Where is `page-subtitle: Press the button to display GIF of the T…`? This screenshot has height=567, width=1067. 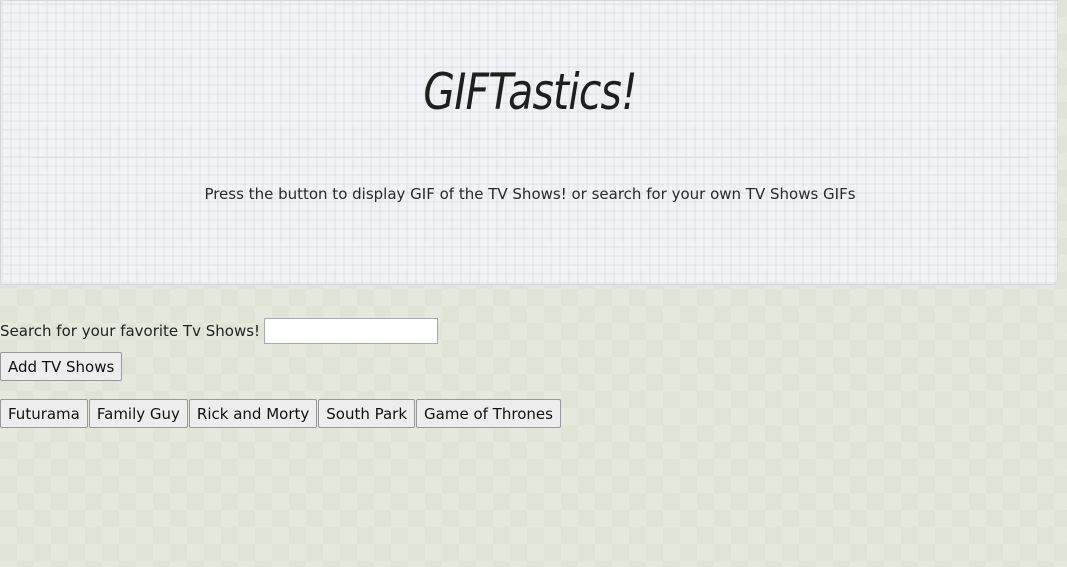
page-subtitle: Press the button to display GIF of the T… is located at coordinates (530, 194).